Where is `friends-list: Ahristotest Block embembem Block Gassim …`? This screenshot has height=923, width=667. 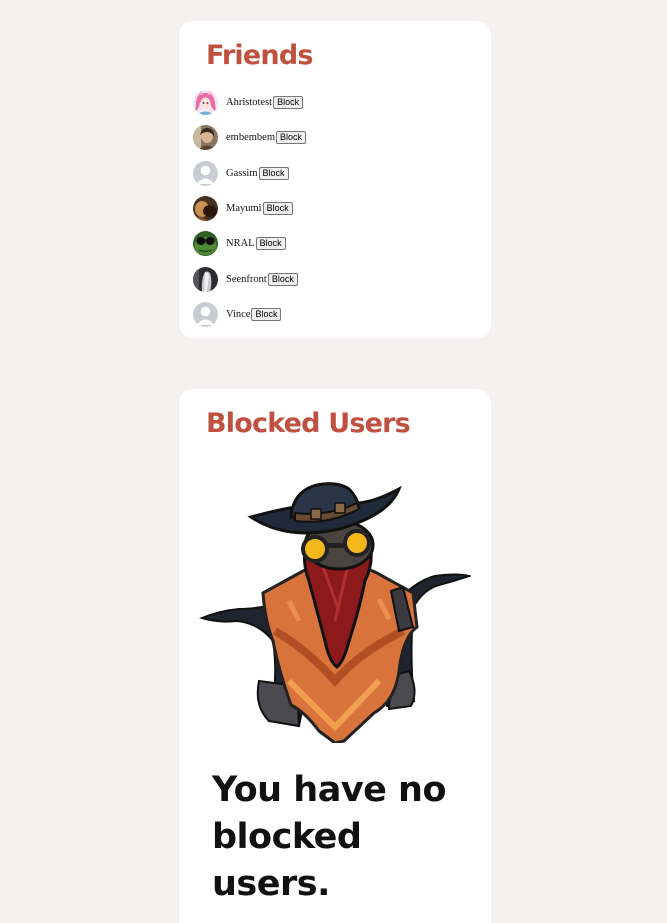
friends-list: Ahristotest Block embembem Block Gassim … is located at coordinates (249, 208).